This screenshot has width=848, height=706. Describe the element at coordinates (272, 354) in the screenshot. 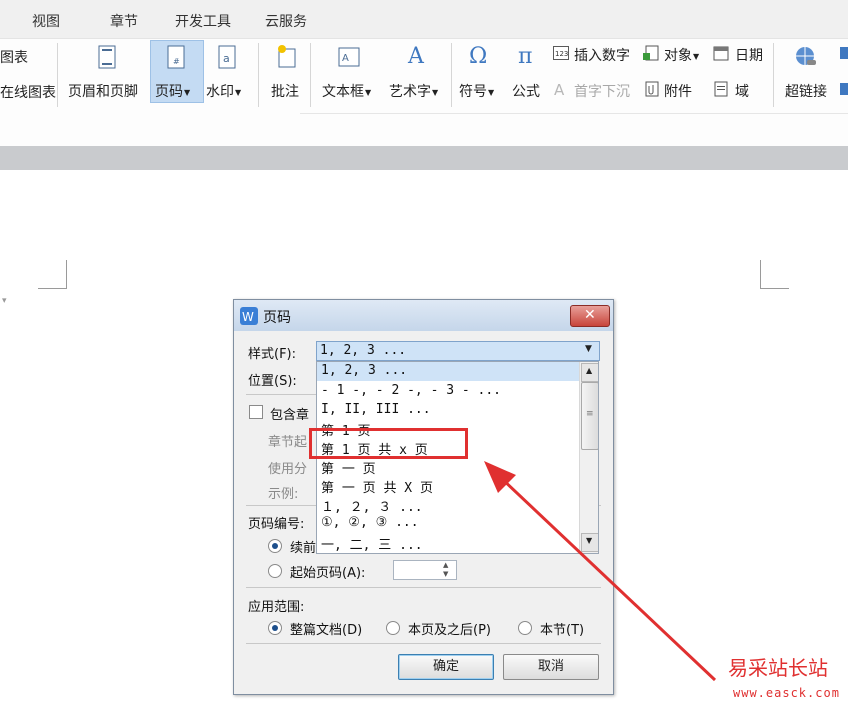

I see `style-label: 样式(F):` at that location.